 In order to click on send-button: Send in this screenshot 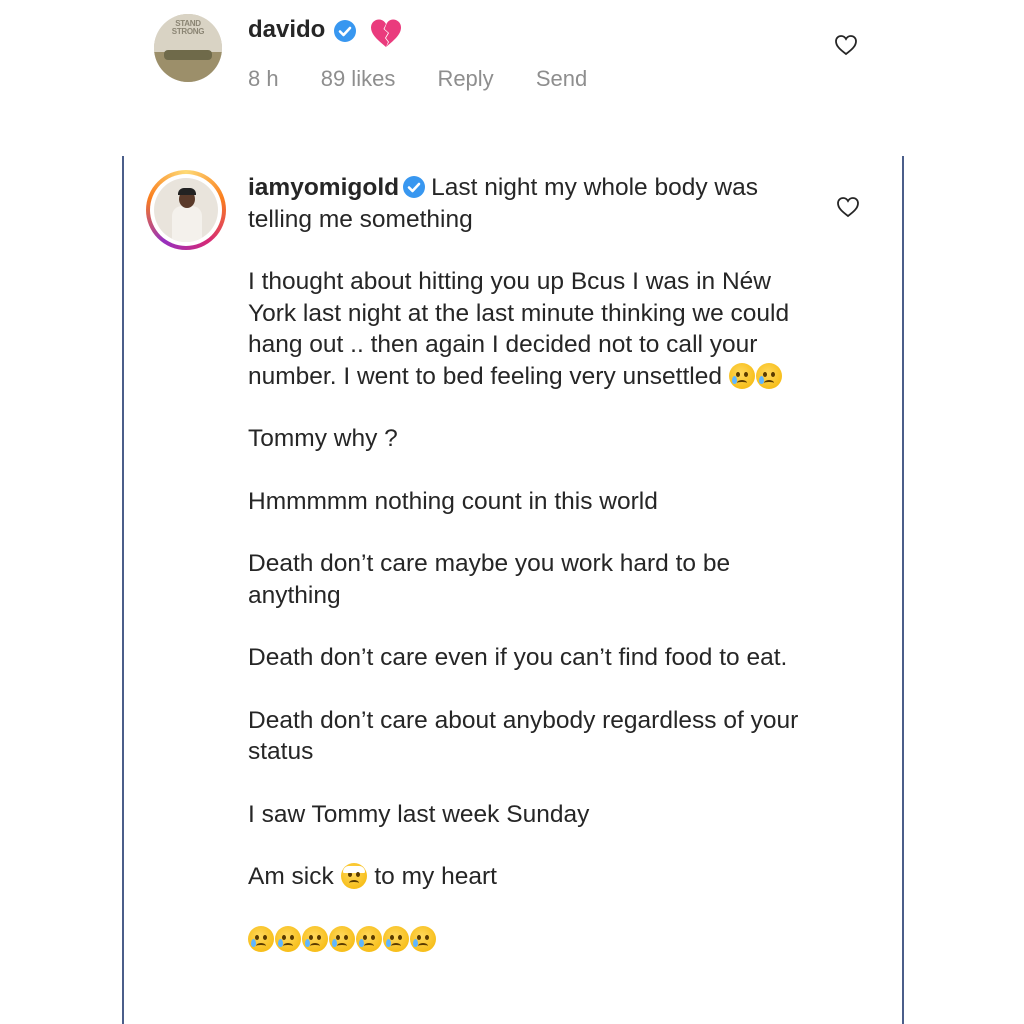, I will do `click(561, 78)`.